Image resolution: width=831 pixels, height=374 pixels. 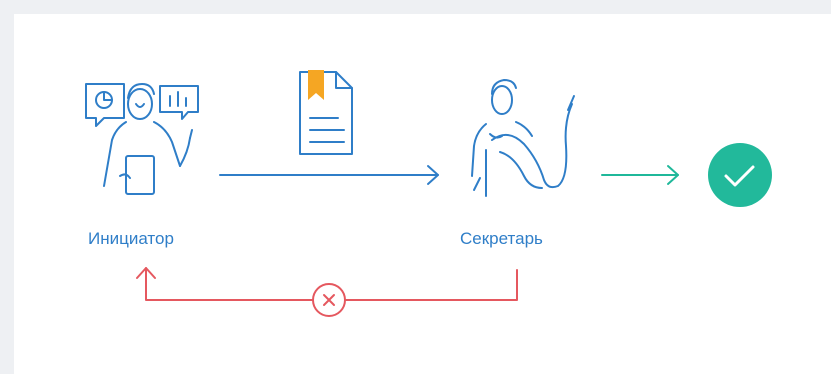 I want to click on secretary-label: Секретарь, so click(x=501, y=238).